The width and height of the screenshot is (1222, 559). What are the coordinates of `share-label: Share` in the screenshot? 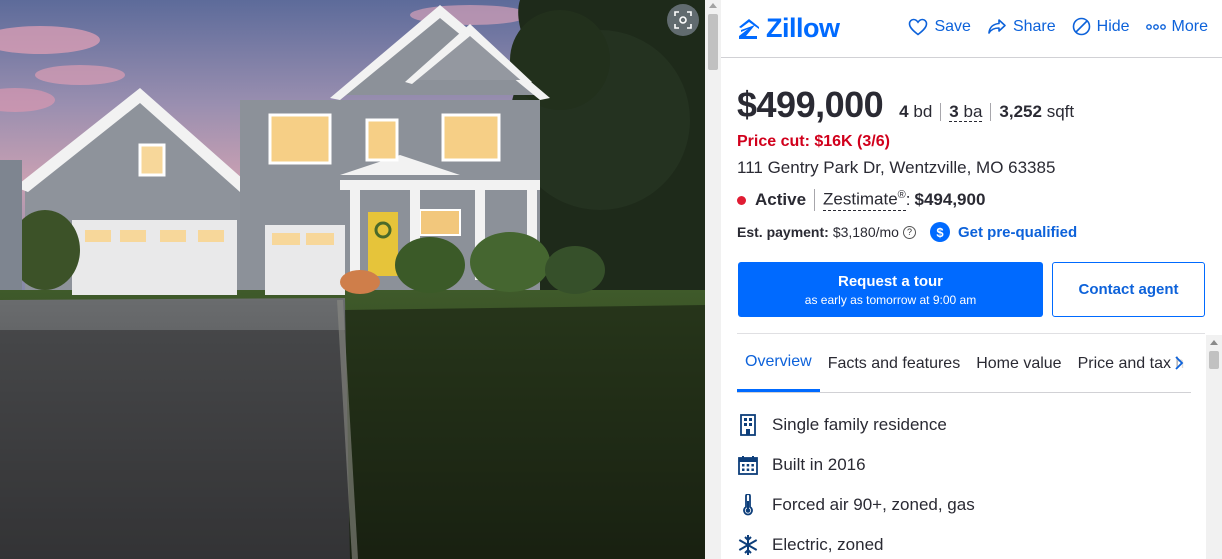 It's located at (1034, 26).